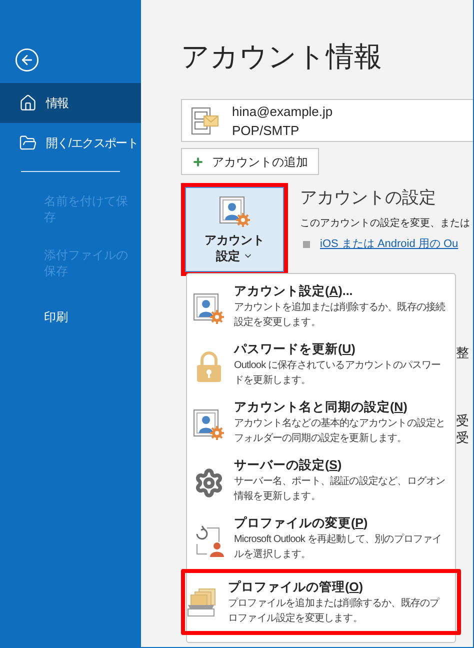  Describe the element at coordinates (28, 143) in the screenshot. I see `folder-icon` at that location.